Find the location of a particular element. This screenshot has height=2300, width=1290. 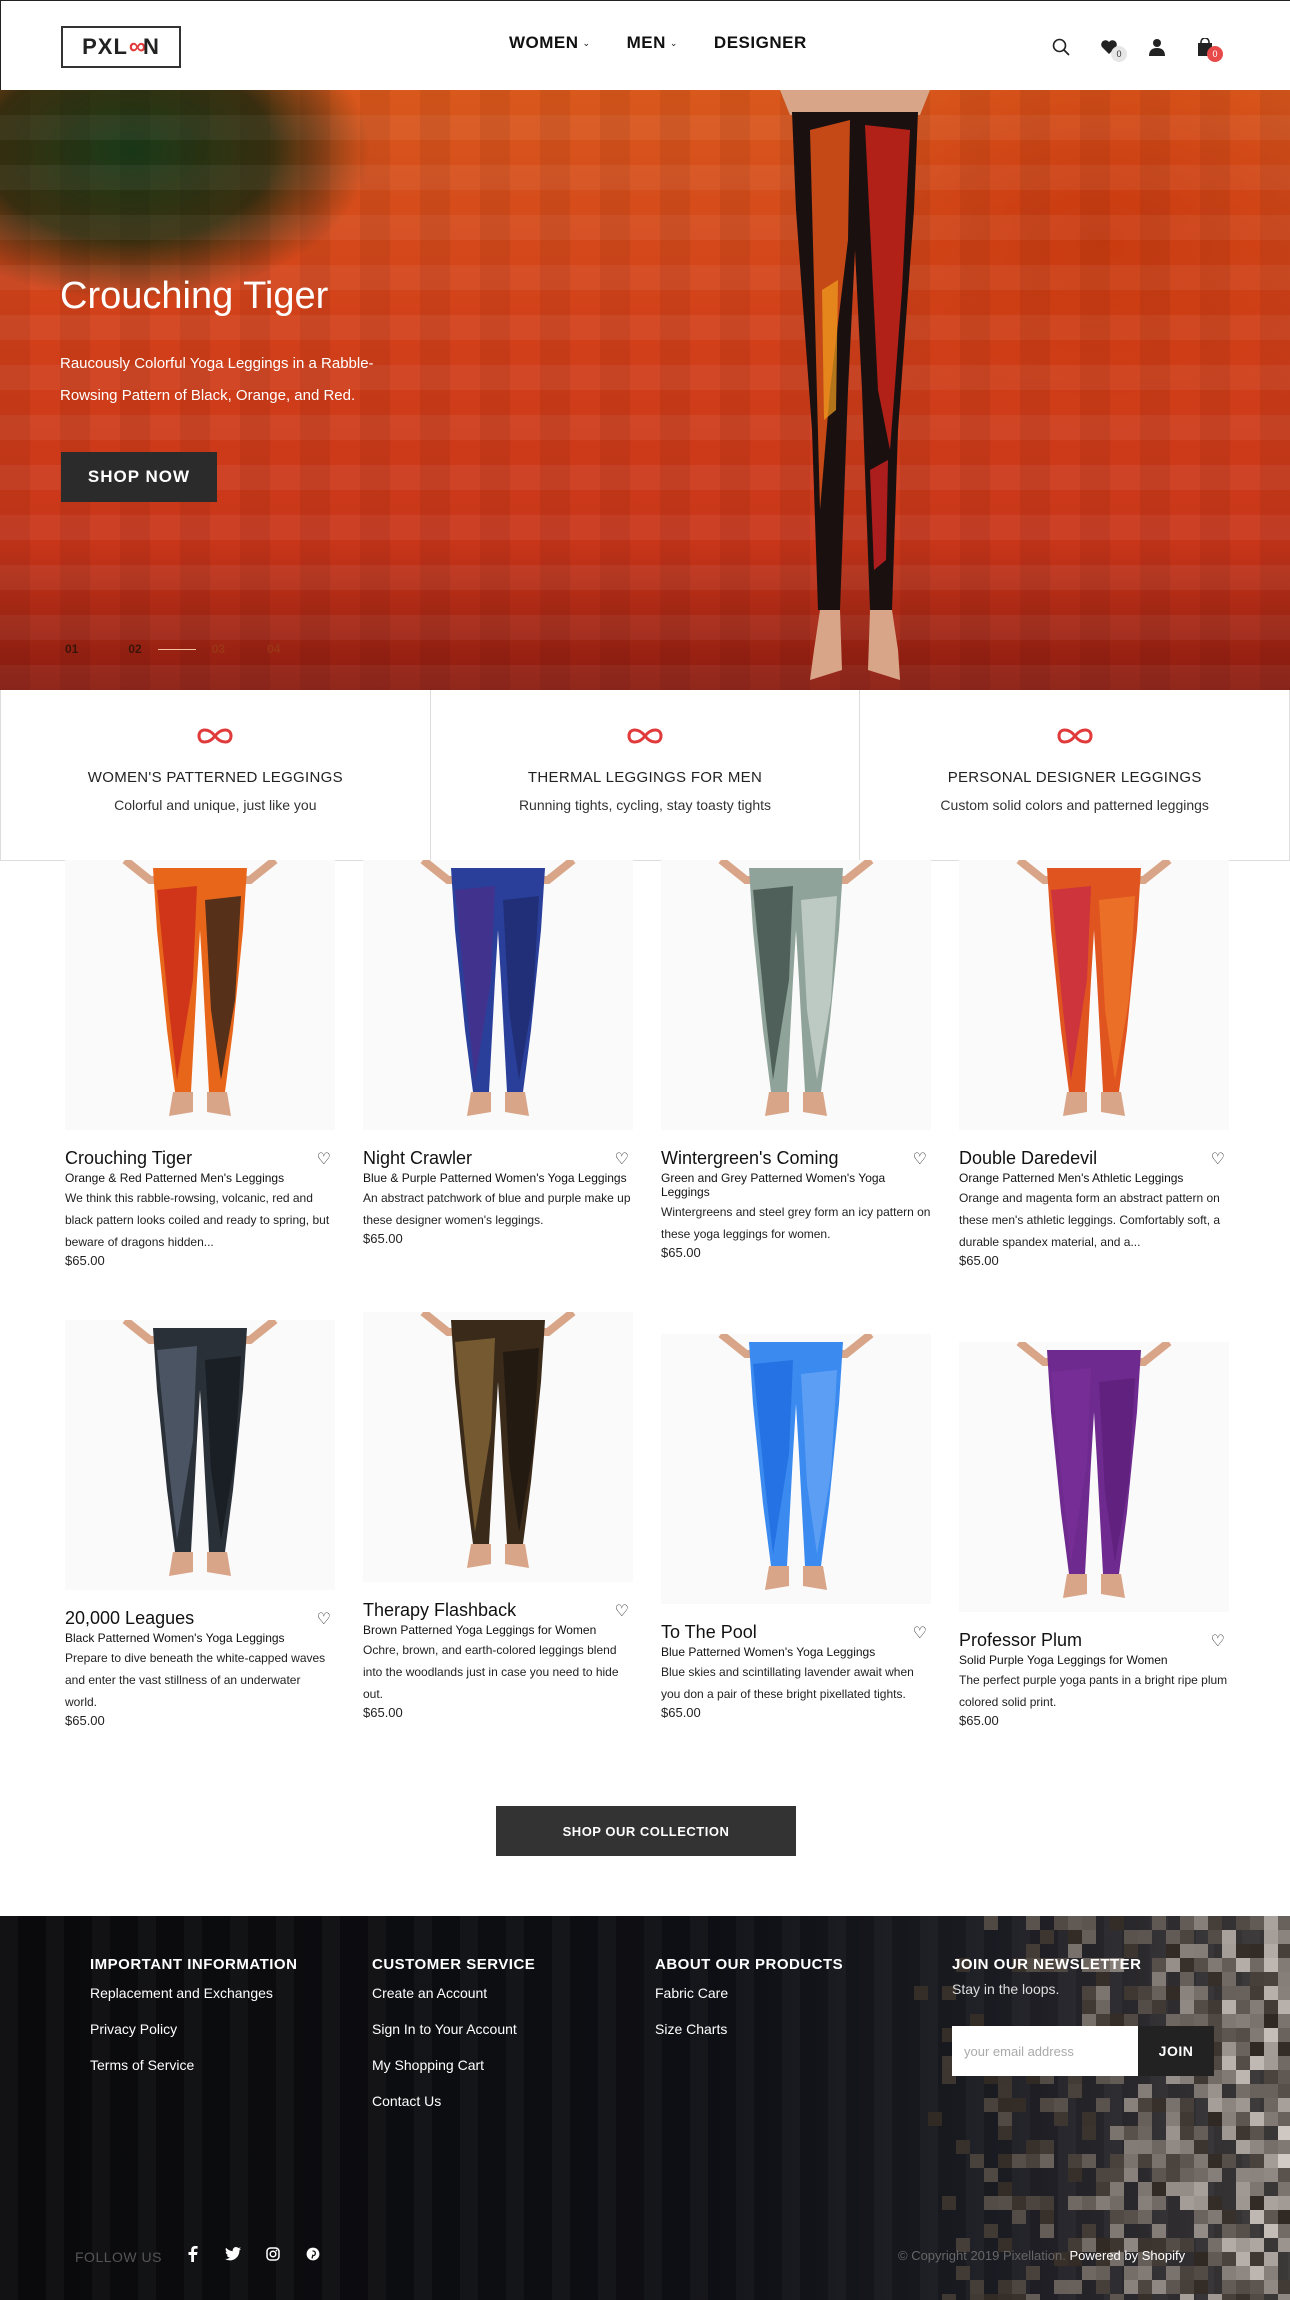

product-name-row: Double Daredevil ♡ is located at coordinates (1094, 1158).